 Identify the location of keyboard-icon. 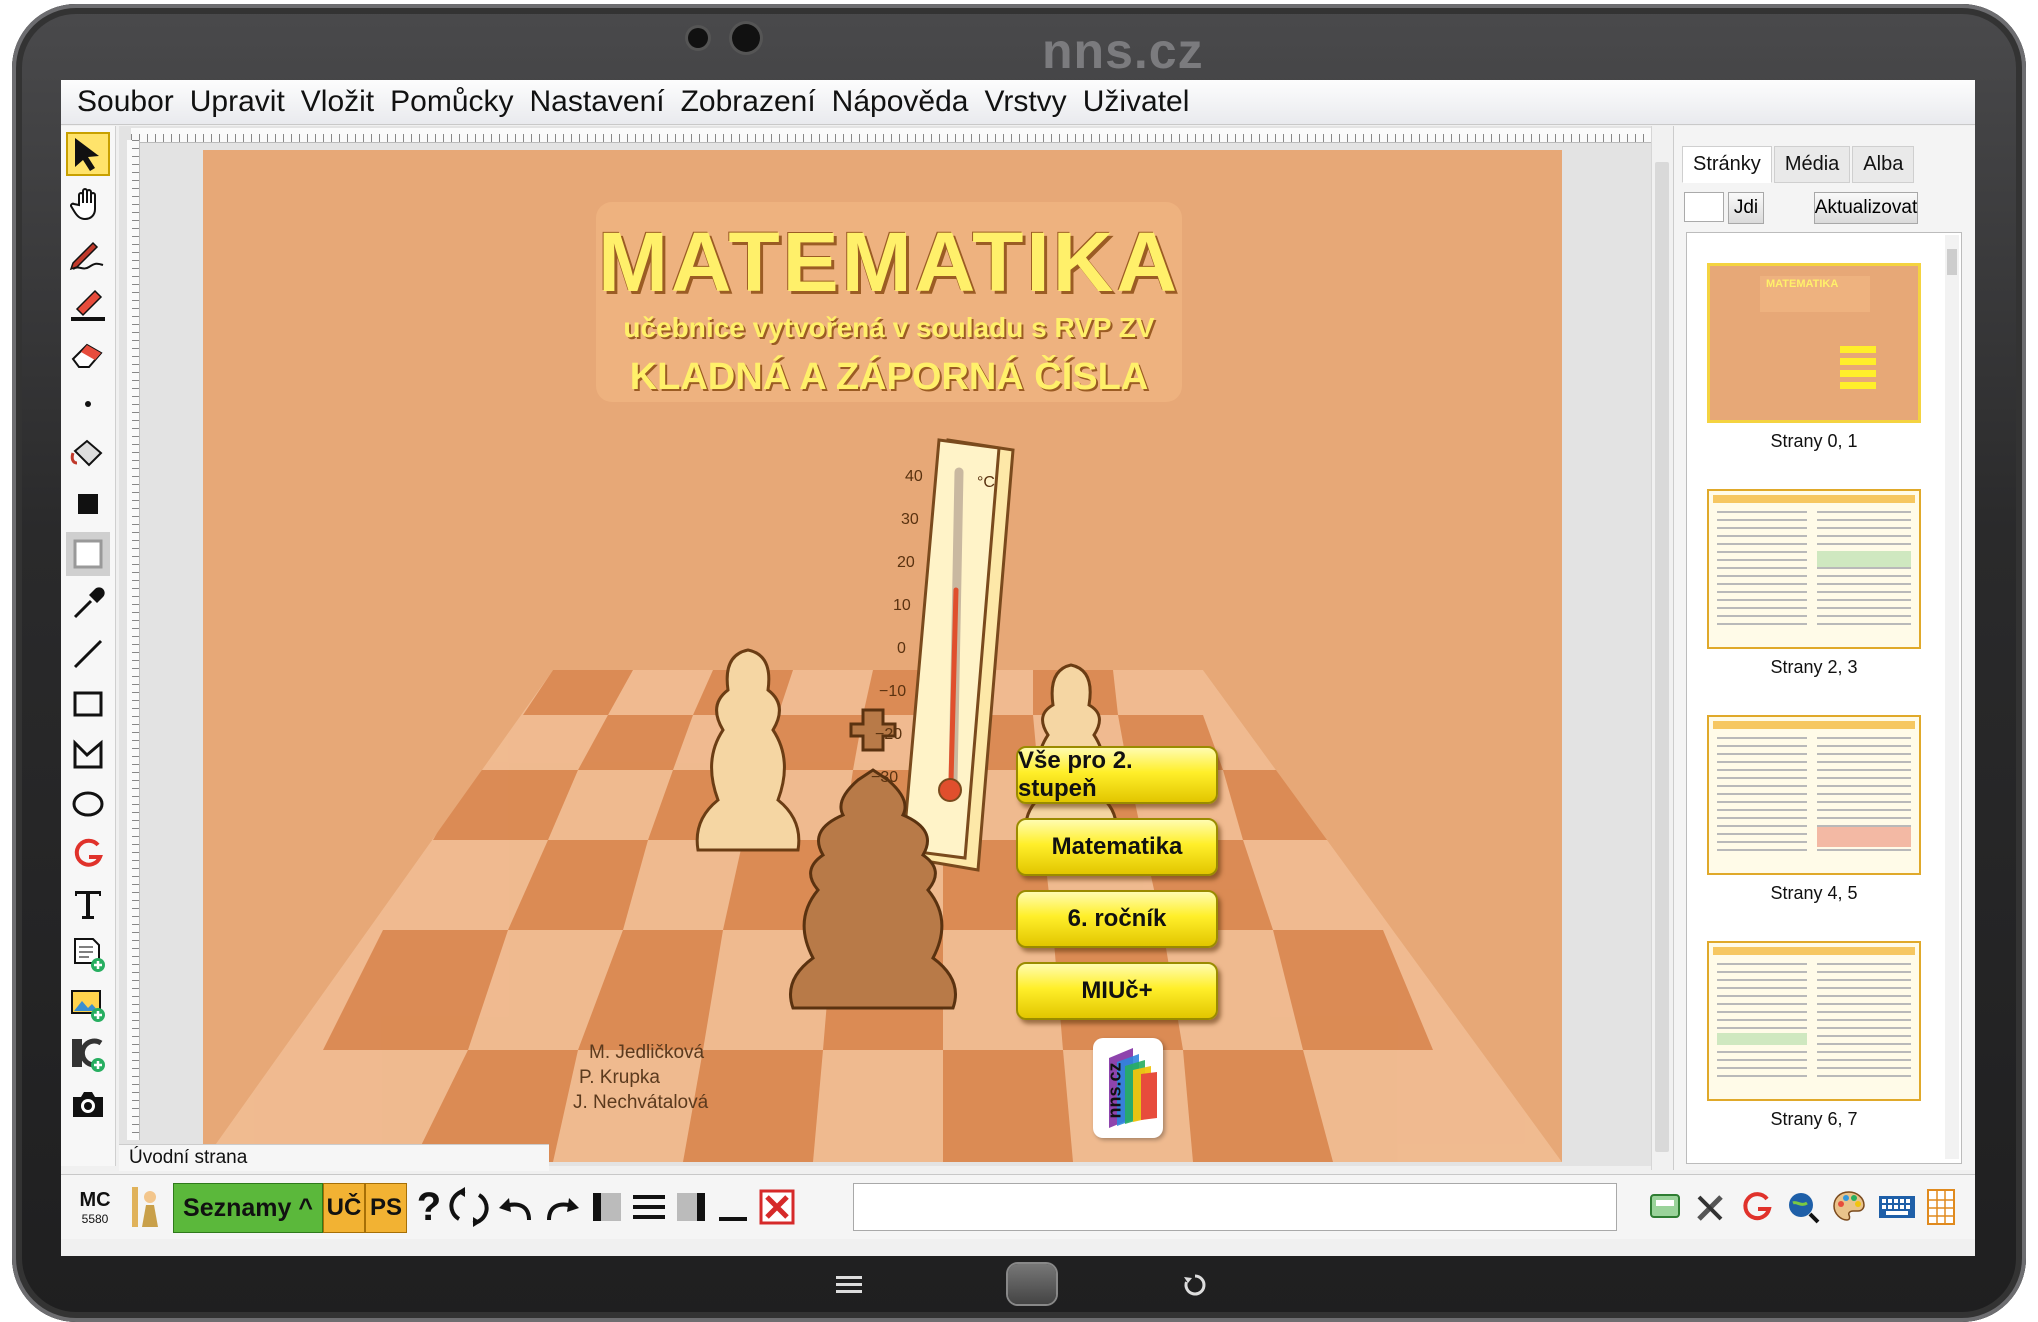
(1897, 1207).